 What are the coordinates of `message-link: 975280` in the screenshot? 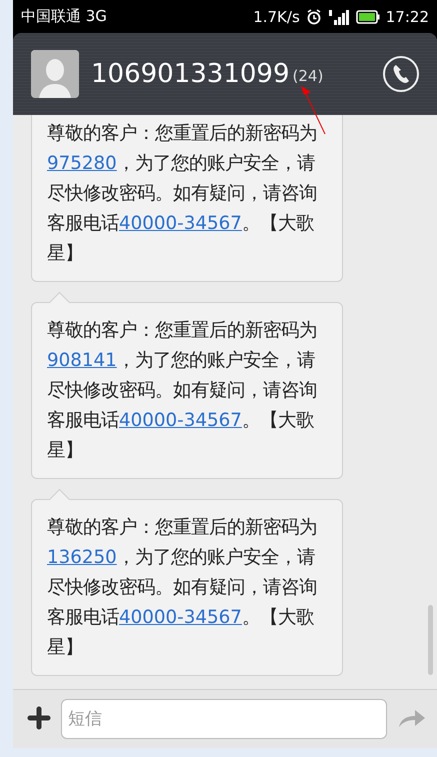 It's located at (82, 163).